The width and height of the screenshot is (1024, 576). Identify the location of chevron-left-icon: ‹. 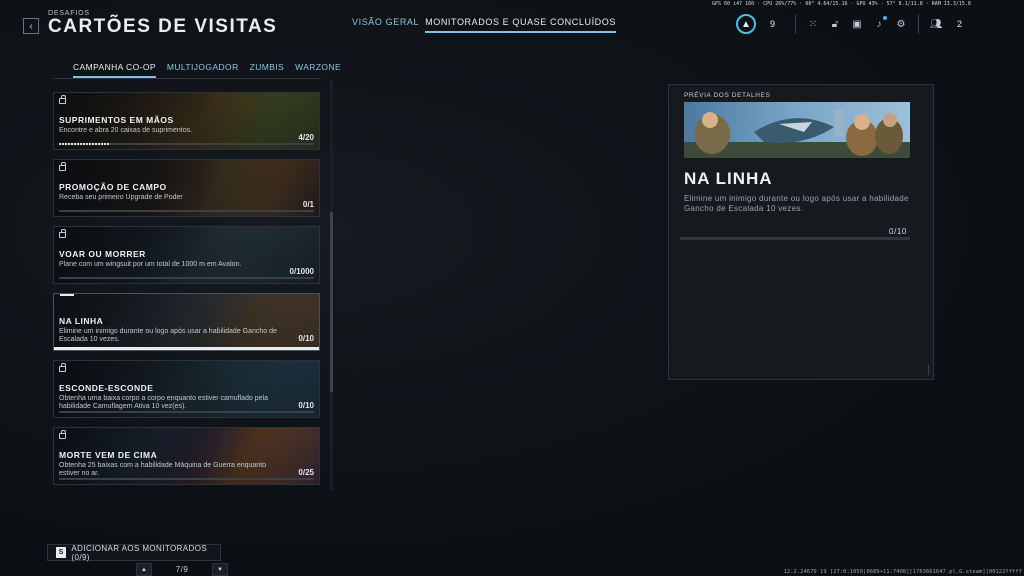
(31, 26).